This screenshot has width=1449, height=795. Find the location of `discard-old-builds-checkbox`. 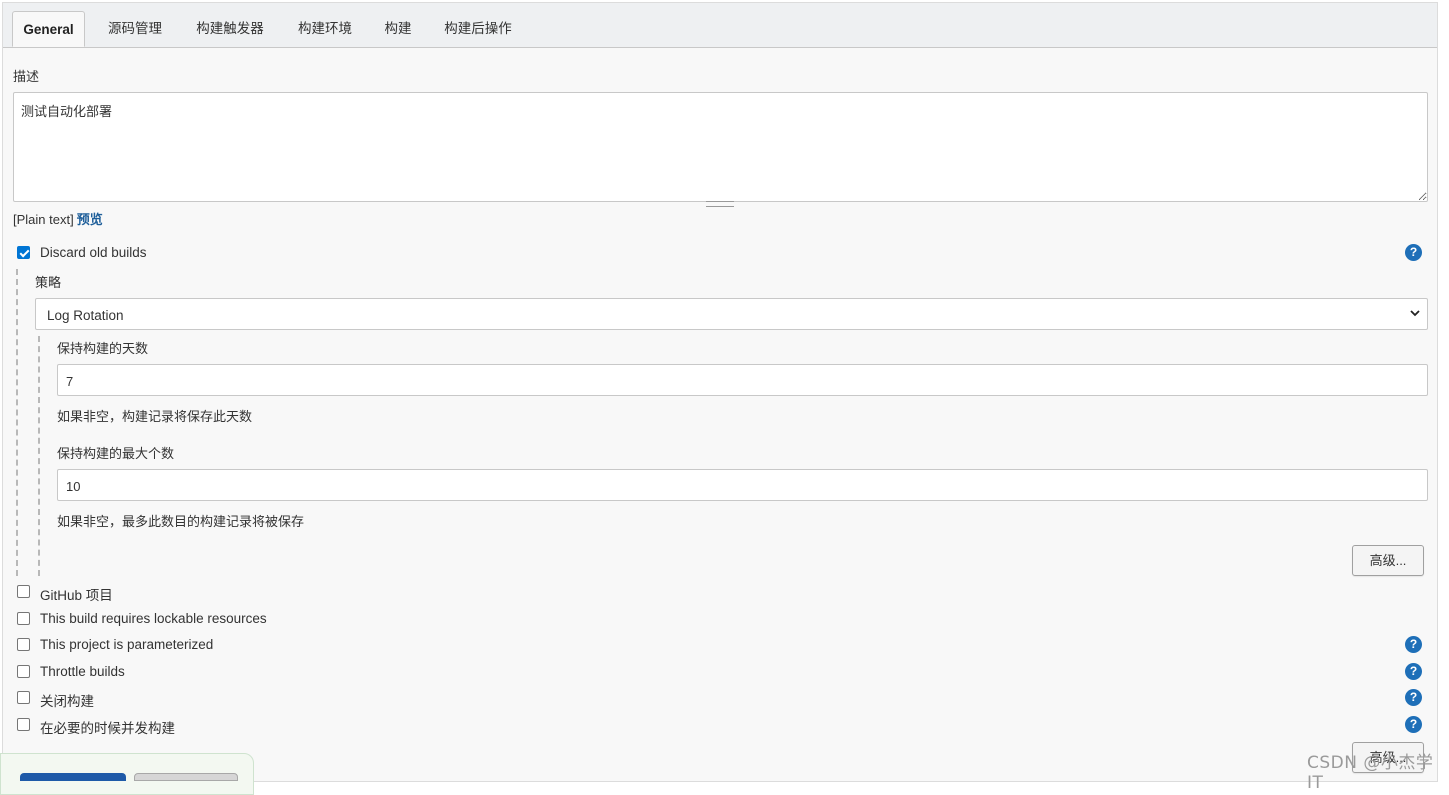

discard-old-builds-checkbox is located at coordinates (23, 252).